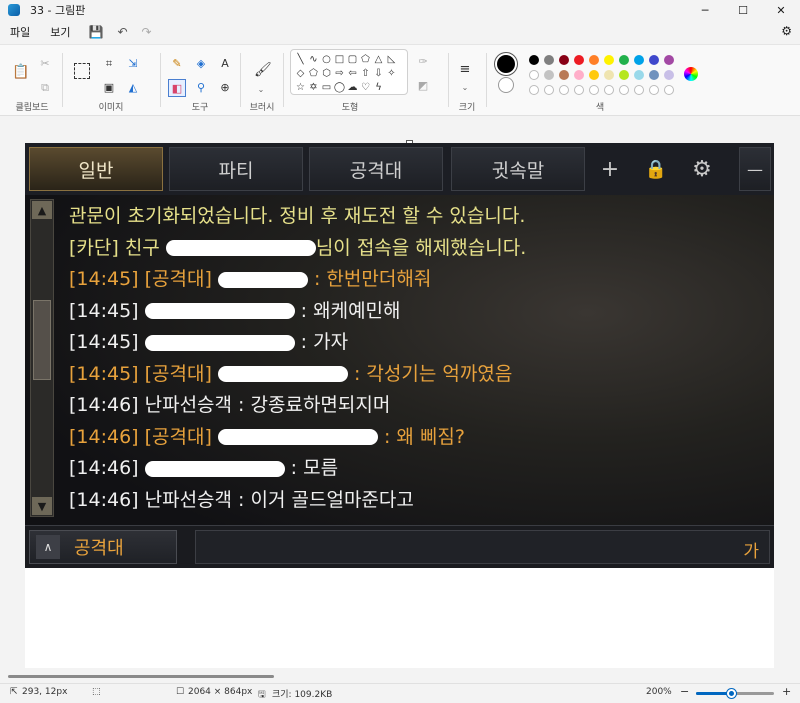  What do you see at coordinates (423, 86) in the screenshot?
I see `fill-shape-icon: ◩` at bounding box center [423, 86].